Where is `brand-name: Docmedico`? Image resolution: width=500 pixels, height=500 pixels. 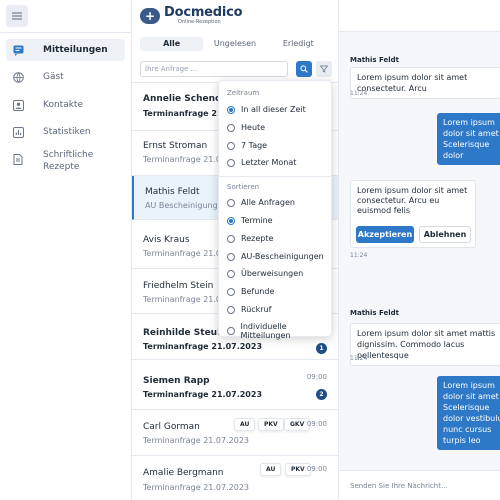 brand-name: Docmedico is located at coordinates (203, 12).